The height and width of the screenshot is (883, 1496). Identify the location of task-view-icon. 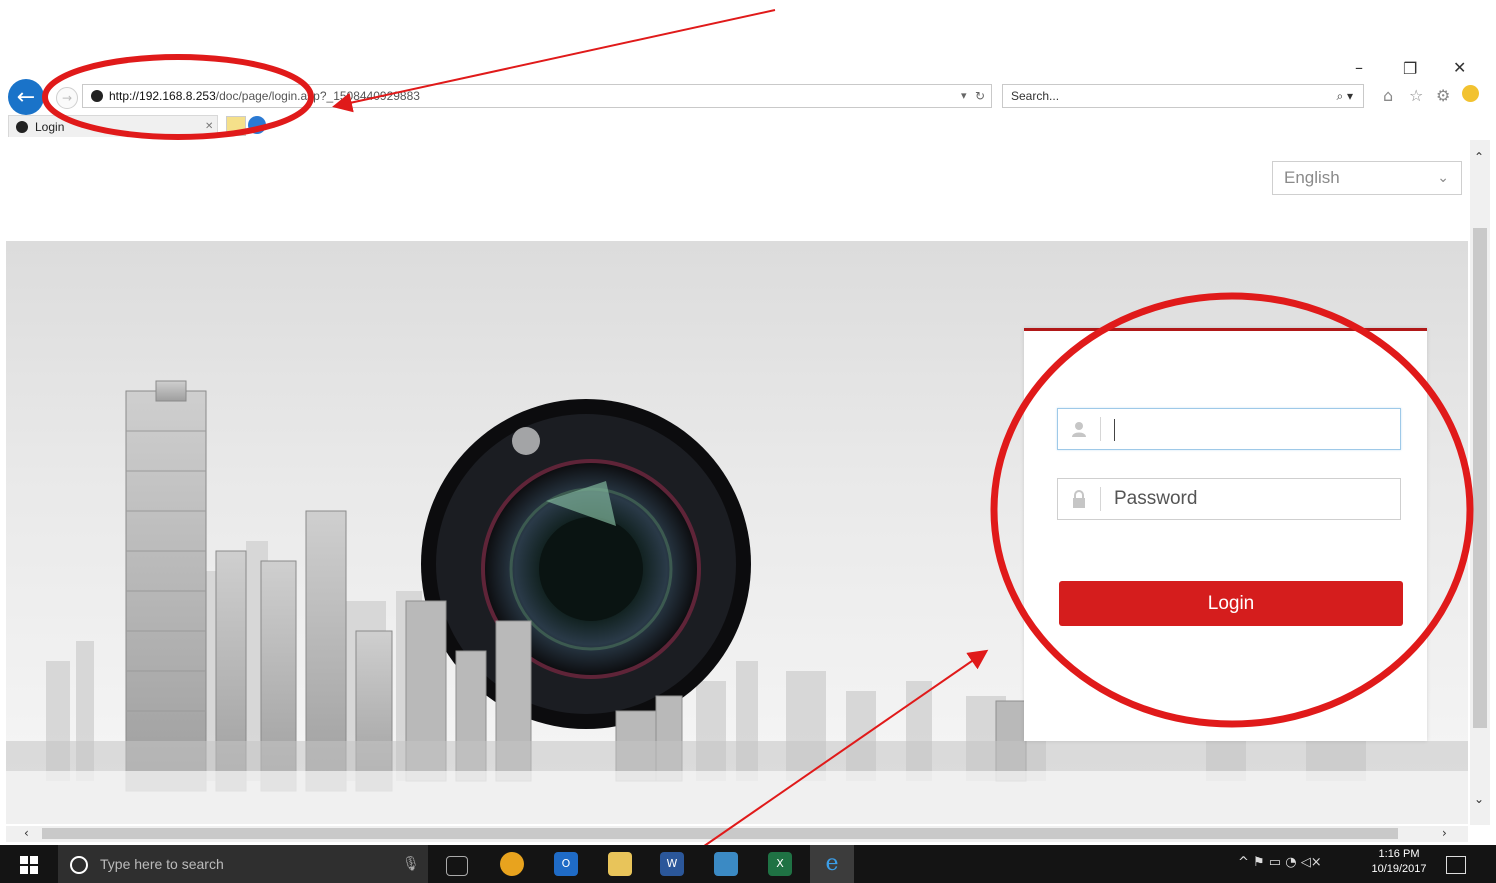
(457, 866).